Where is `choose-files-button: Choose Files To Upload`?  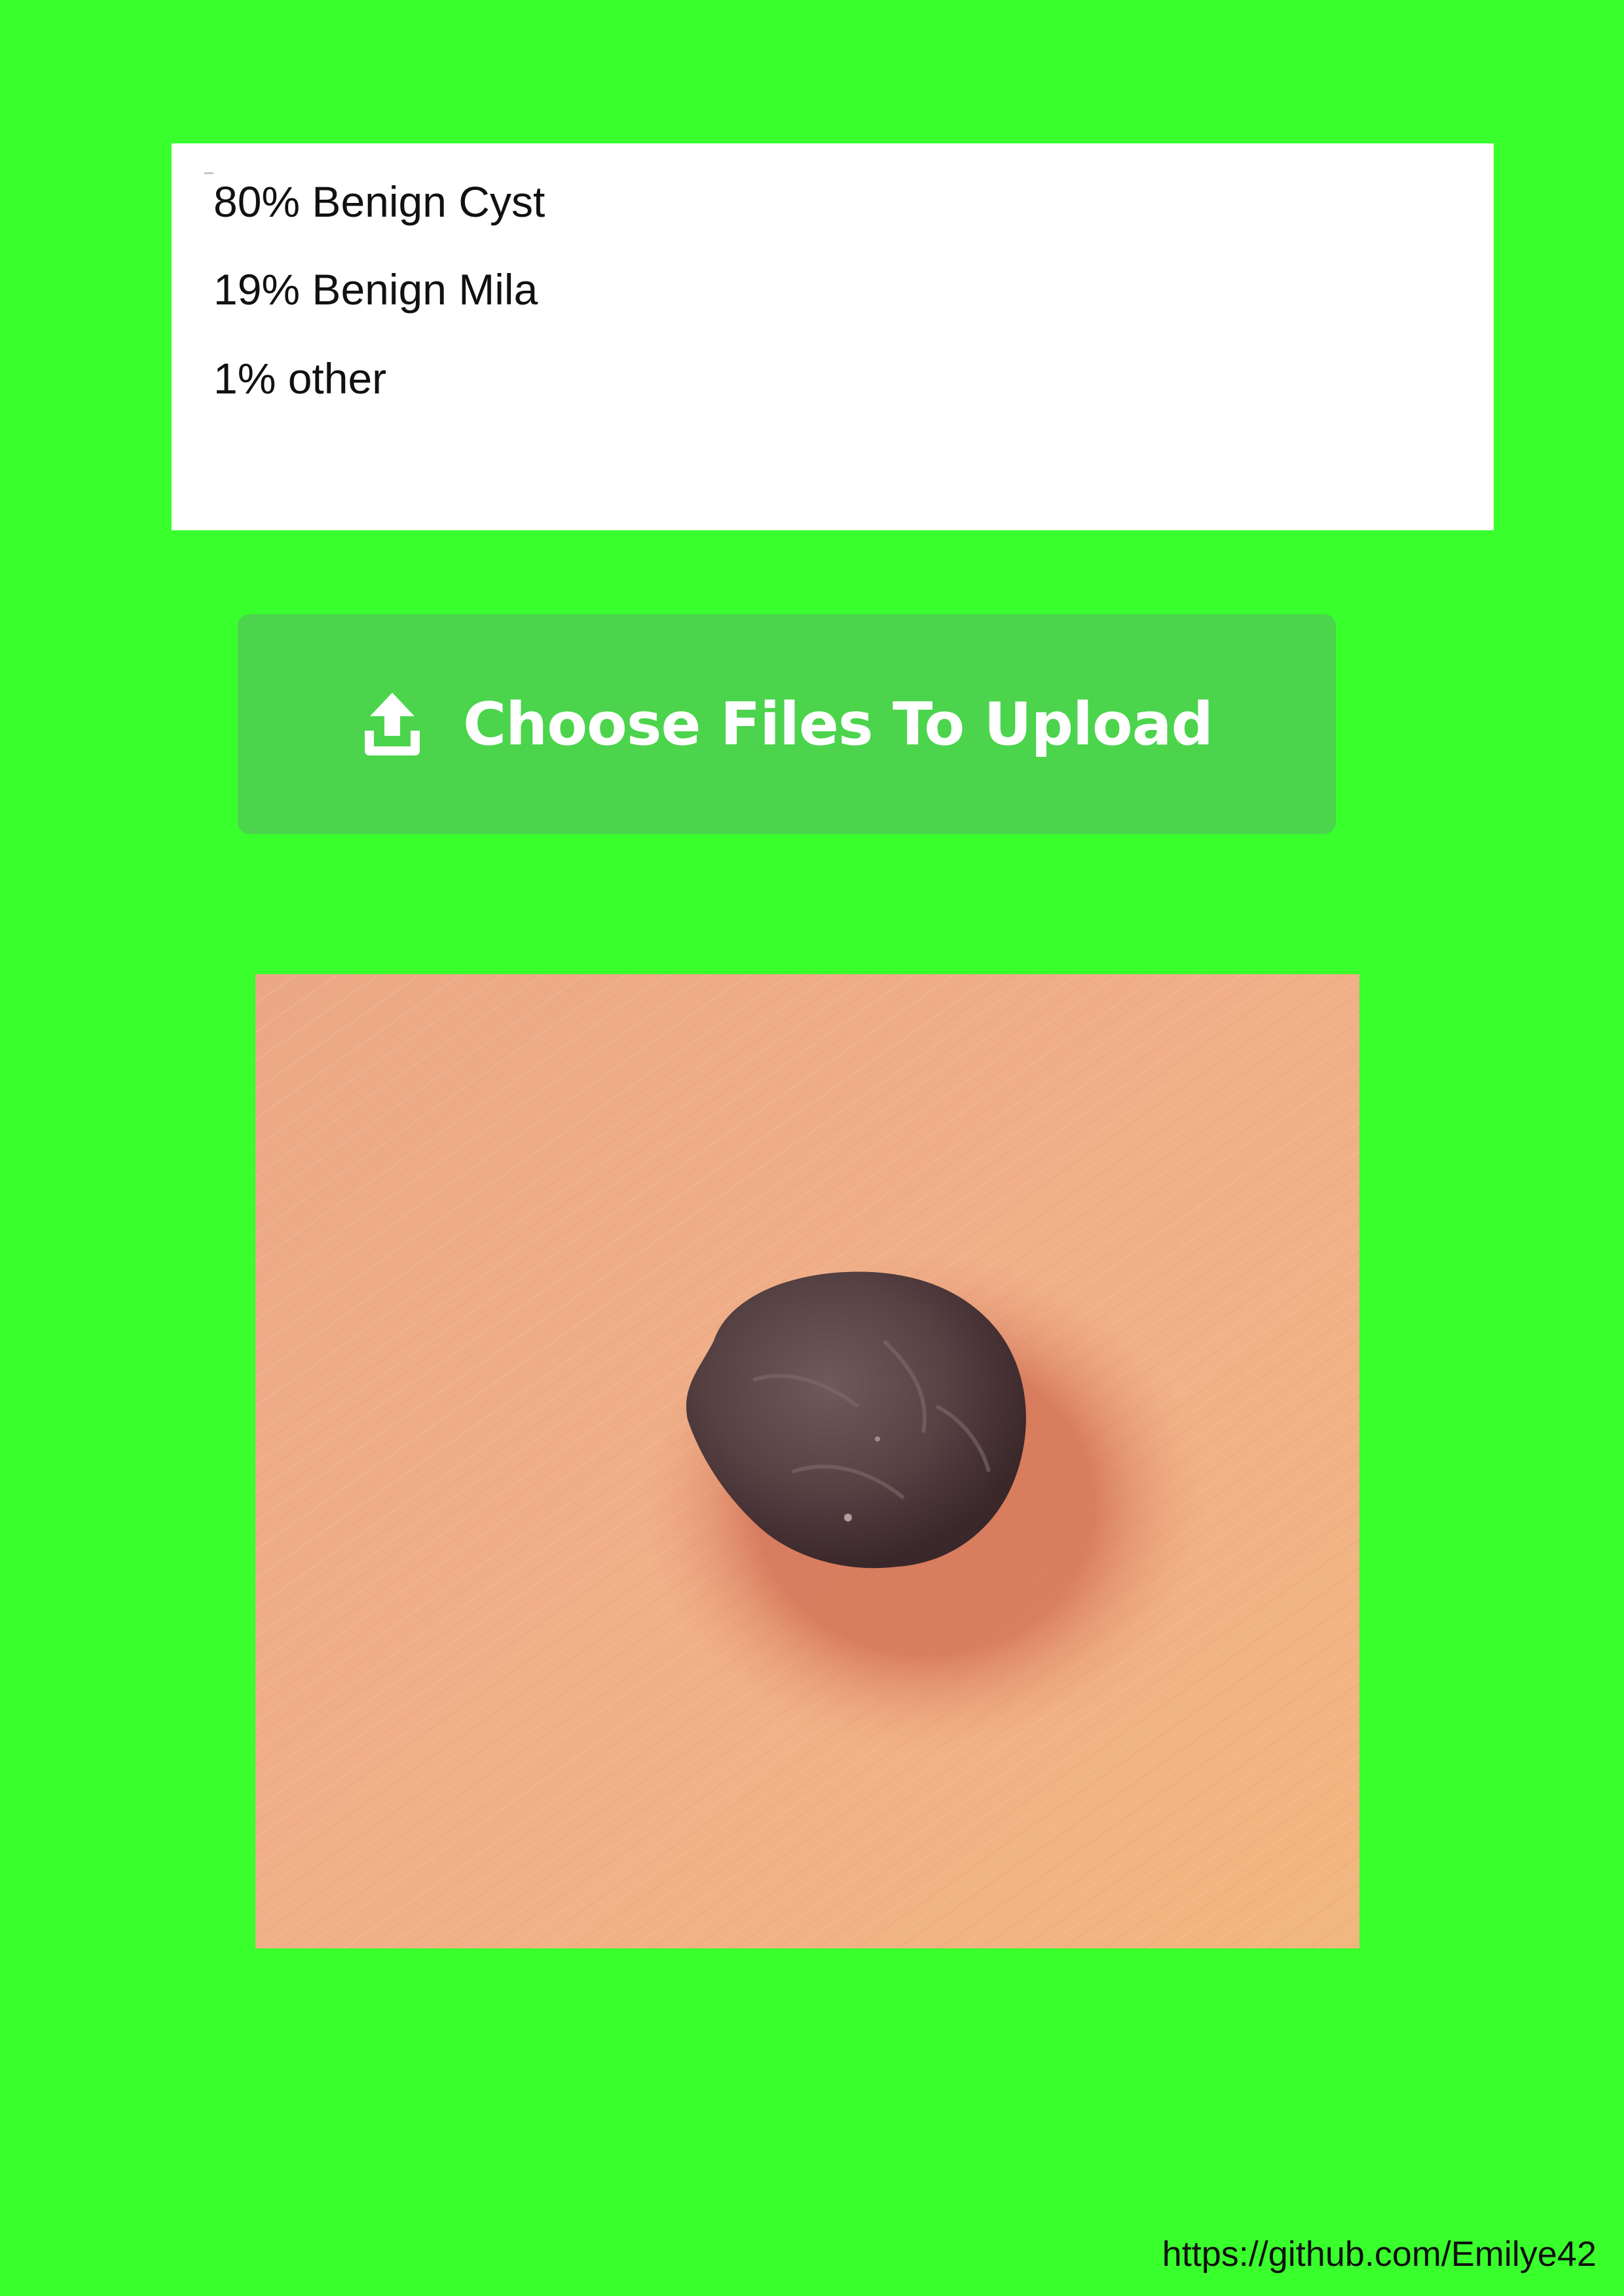 choose-files-button: Choose Files To Upload is located at coordinates (787, 724).